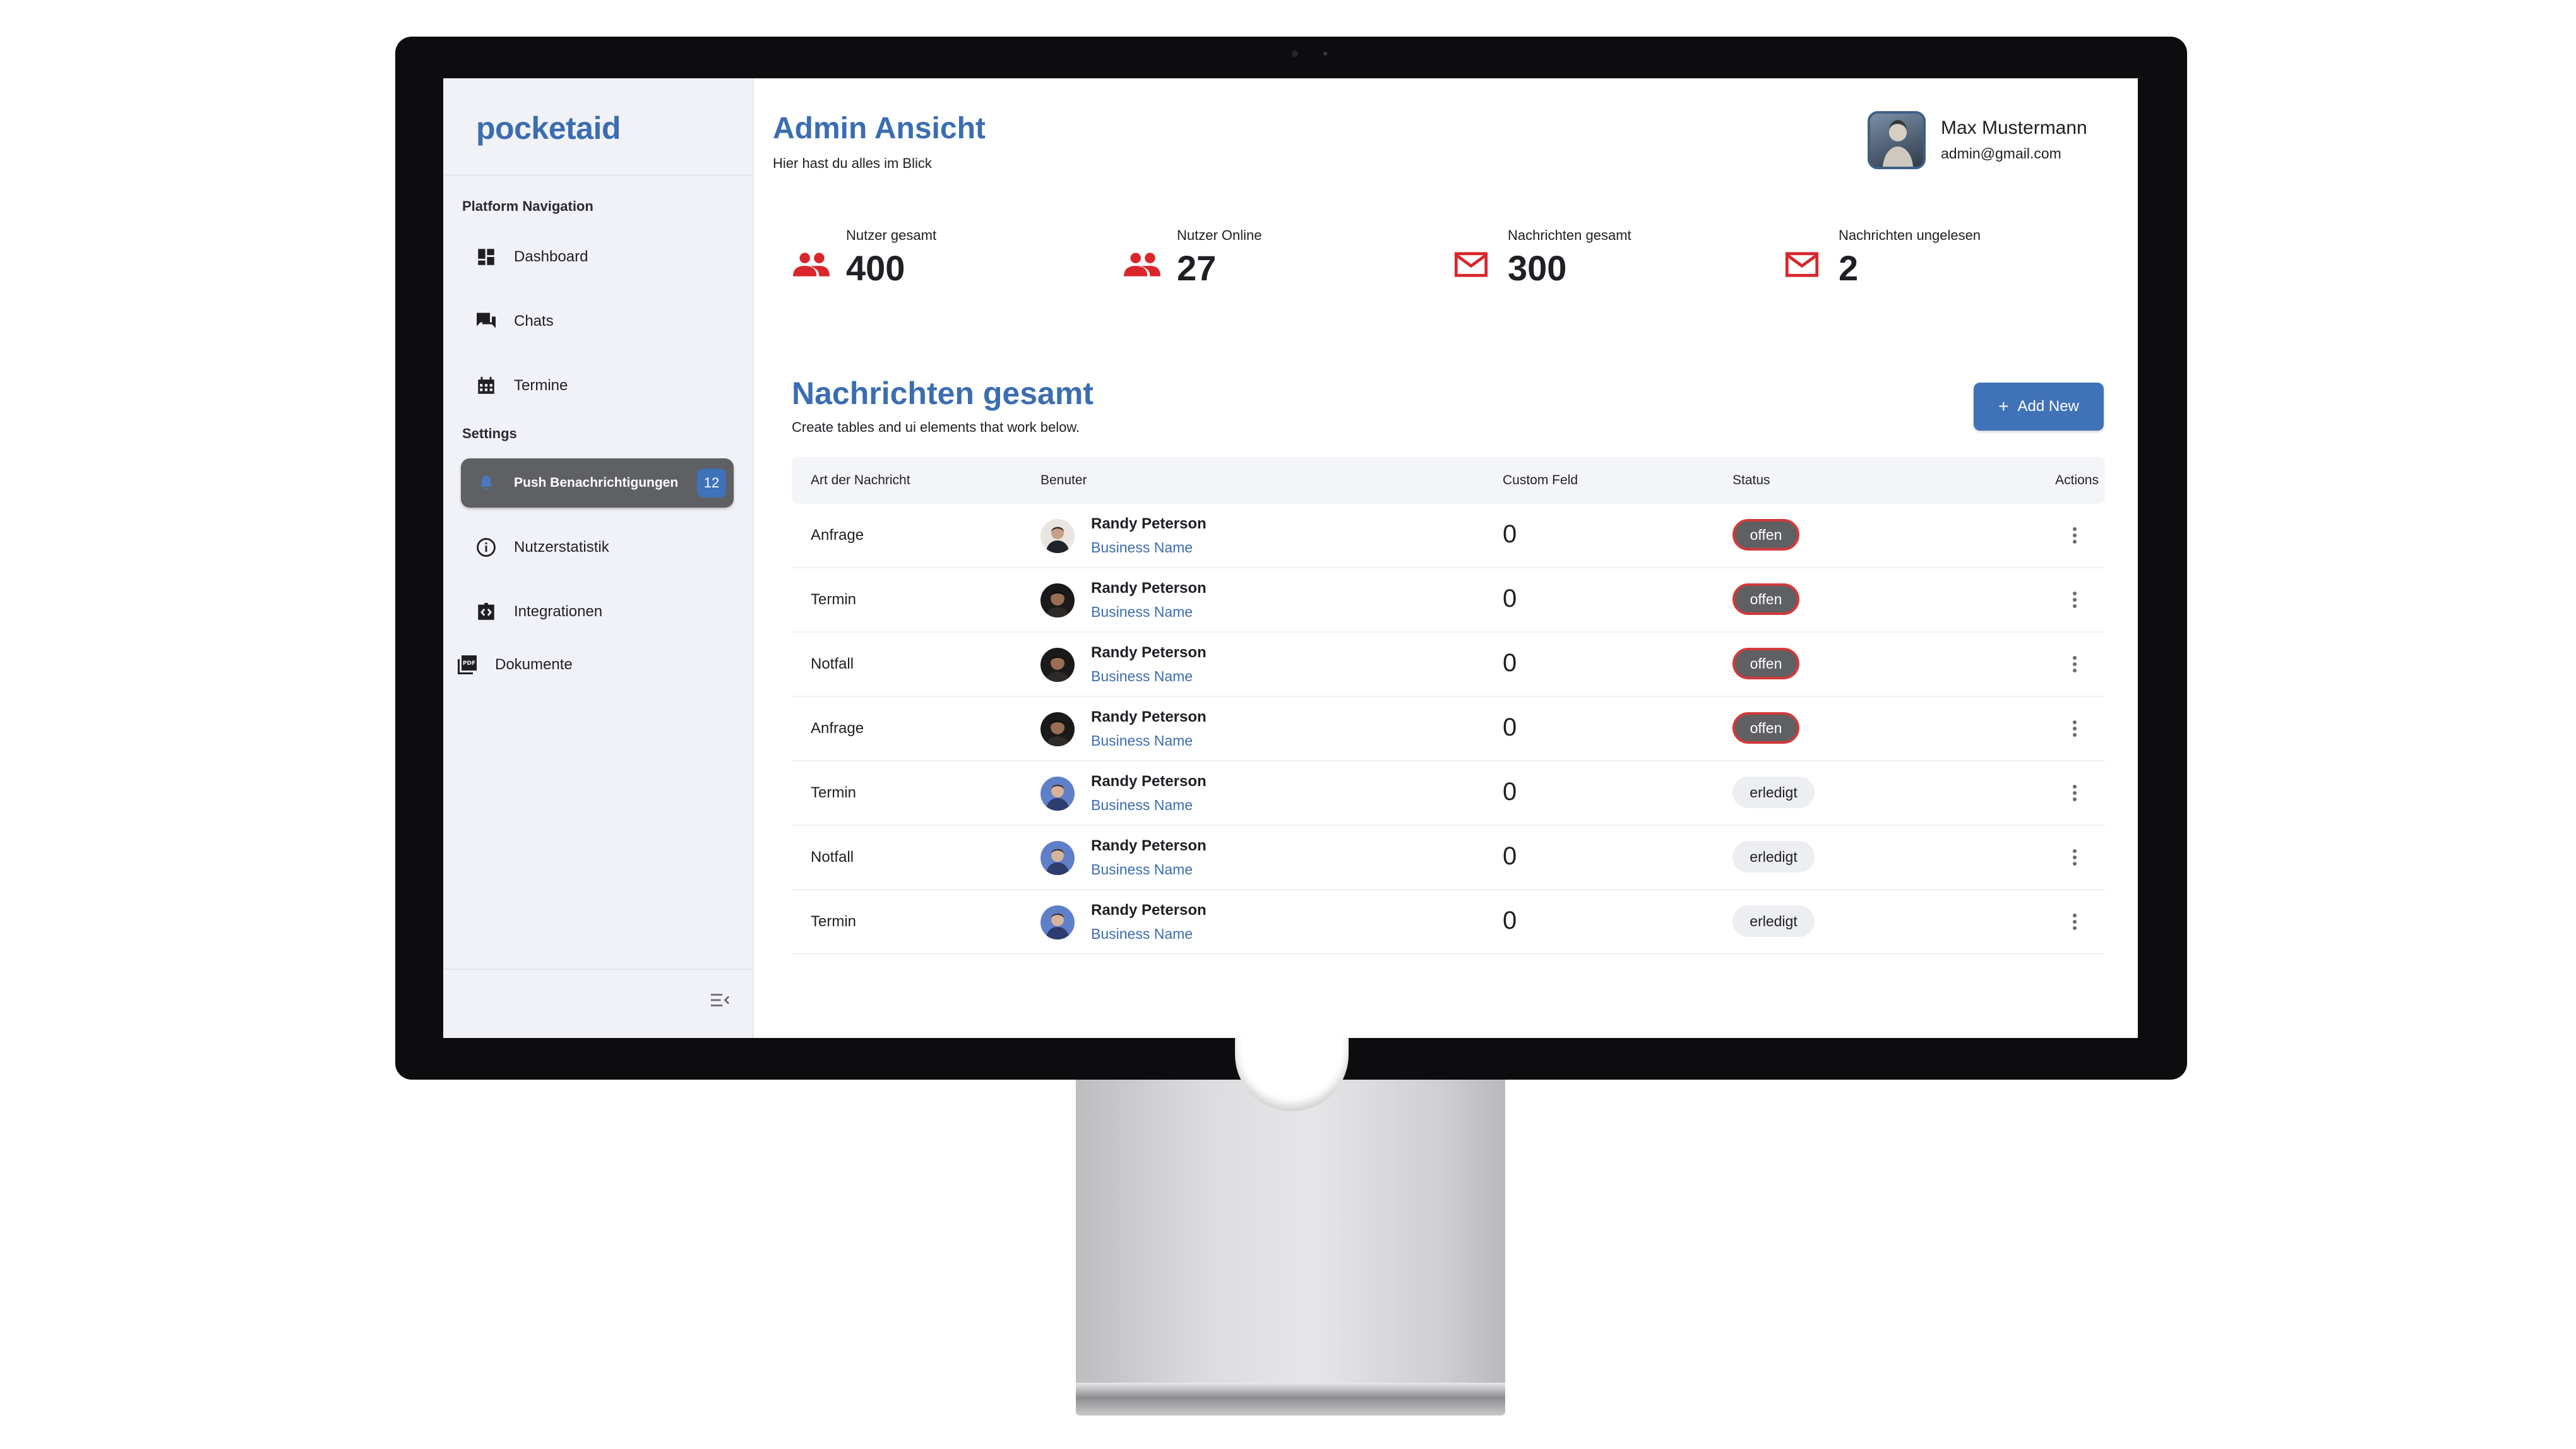  Describe the element at coordinates (719, 1000) in the screenshot. I see `collapse-sidebar-button` at that location.